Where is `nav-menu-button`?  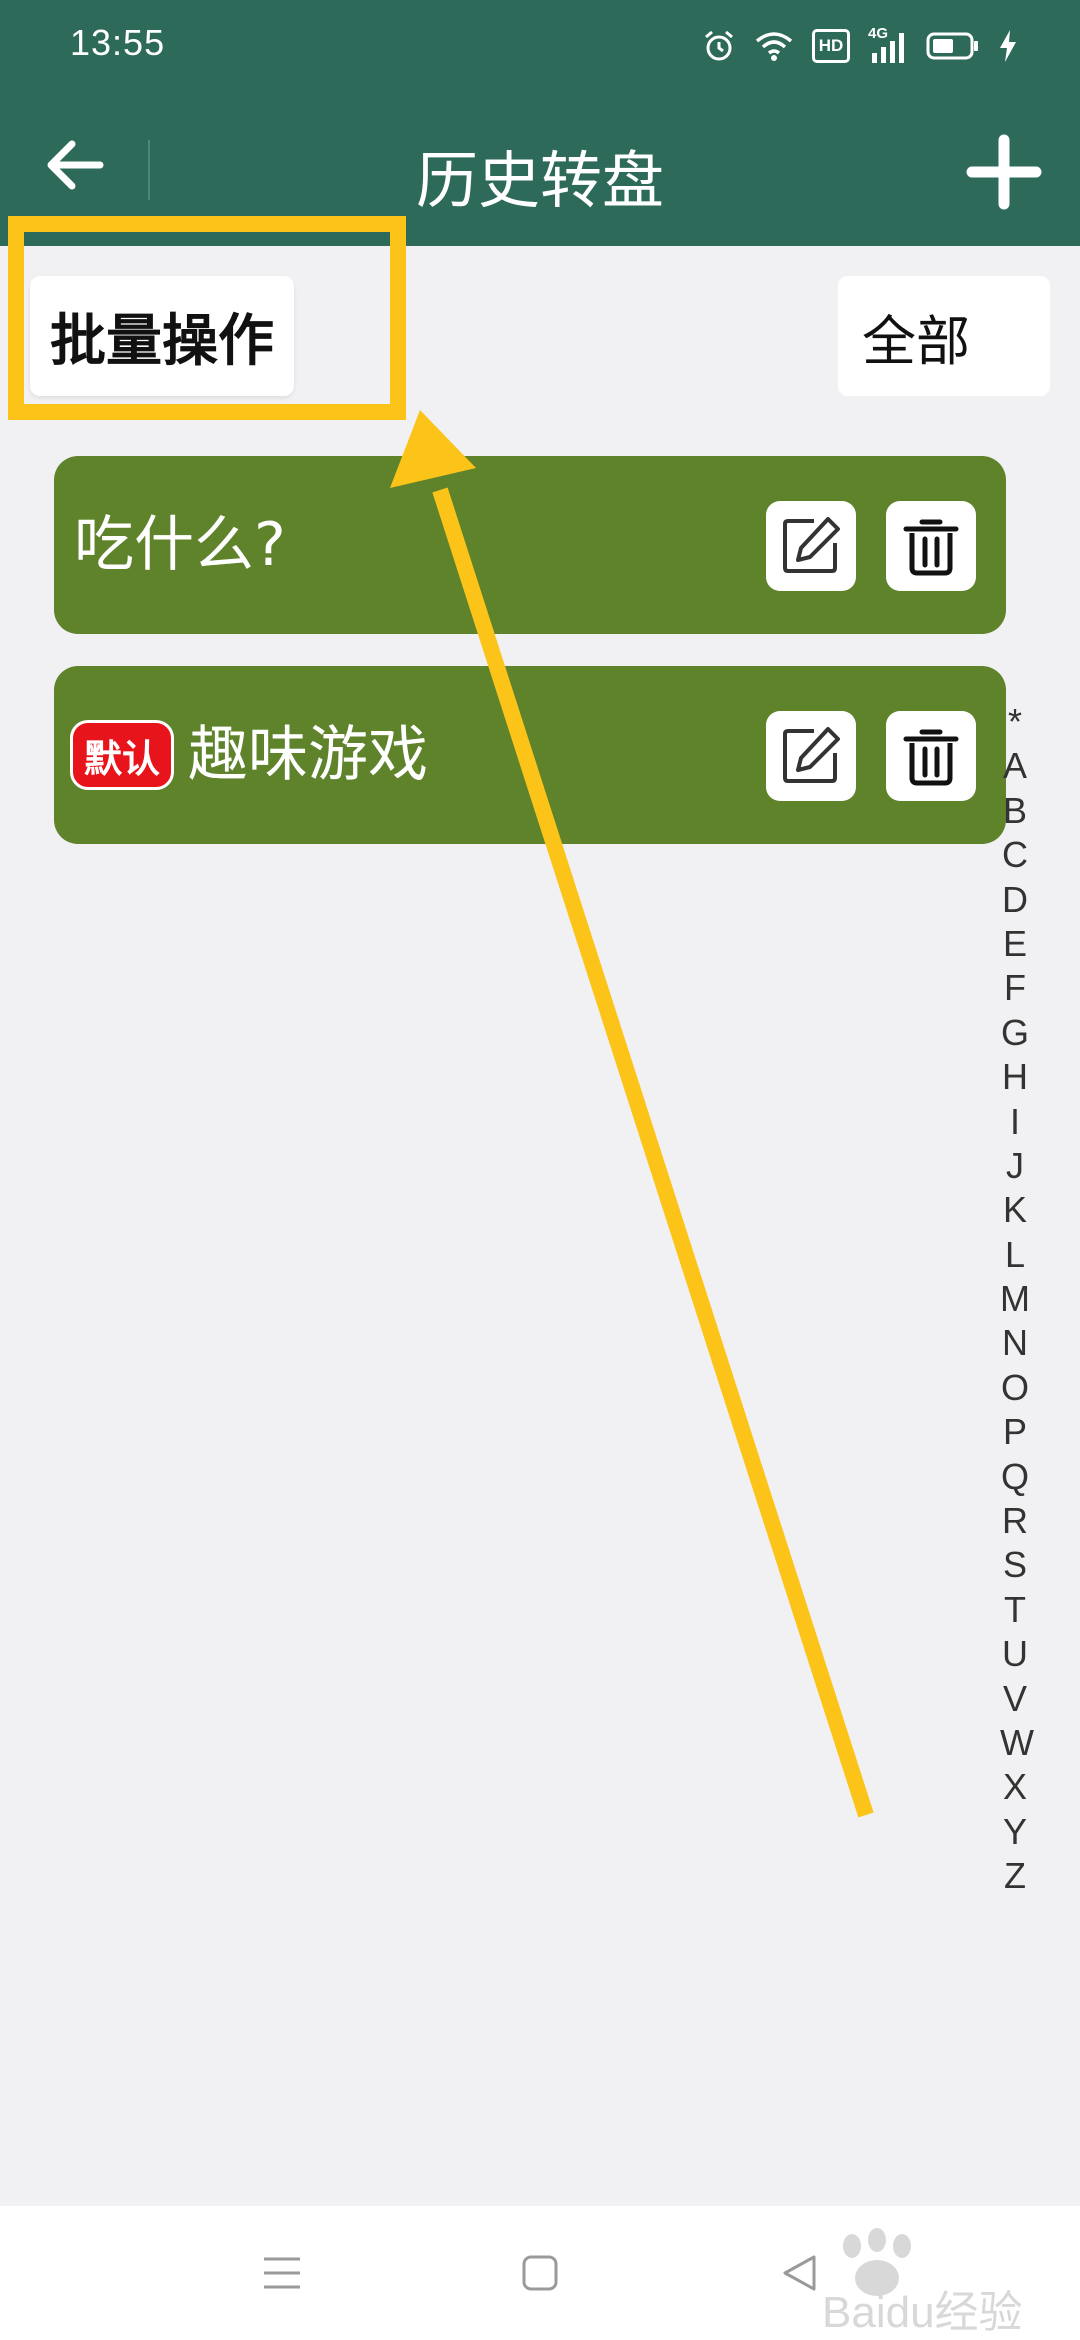 nav-menu-button is located at coordinates (282, 2273).